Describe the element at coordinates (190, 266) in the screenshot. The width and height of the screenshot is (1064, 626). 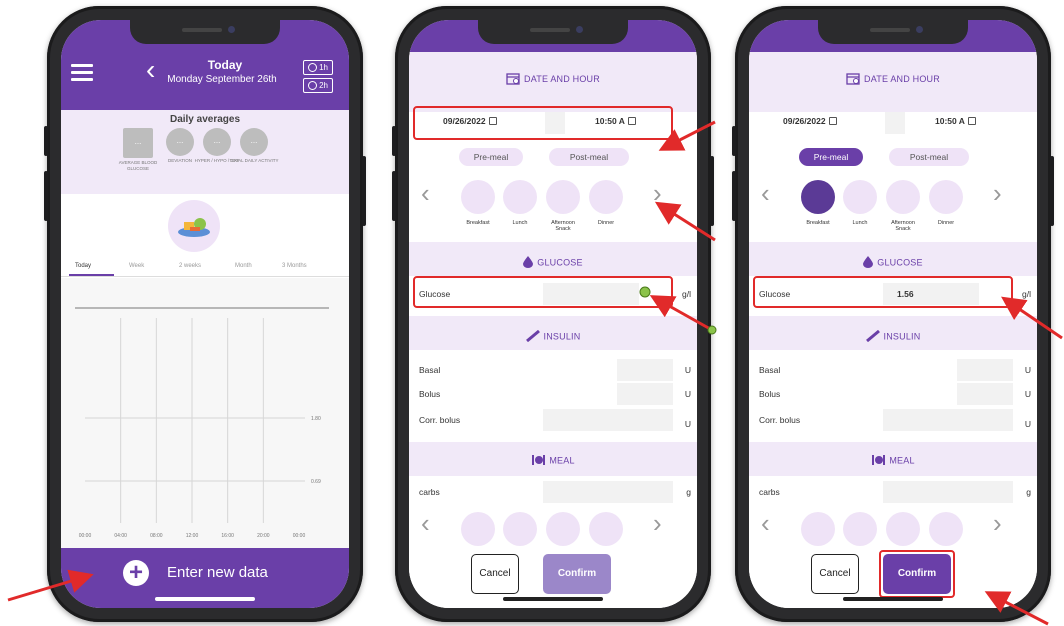
I see `tab-2-weeks: 2 weeks` at that location.